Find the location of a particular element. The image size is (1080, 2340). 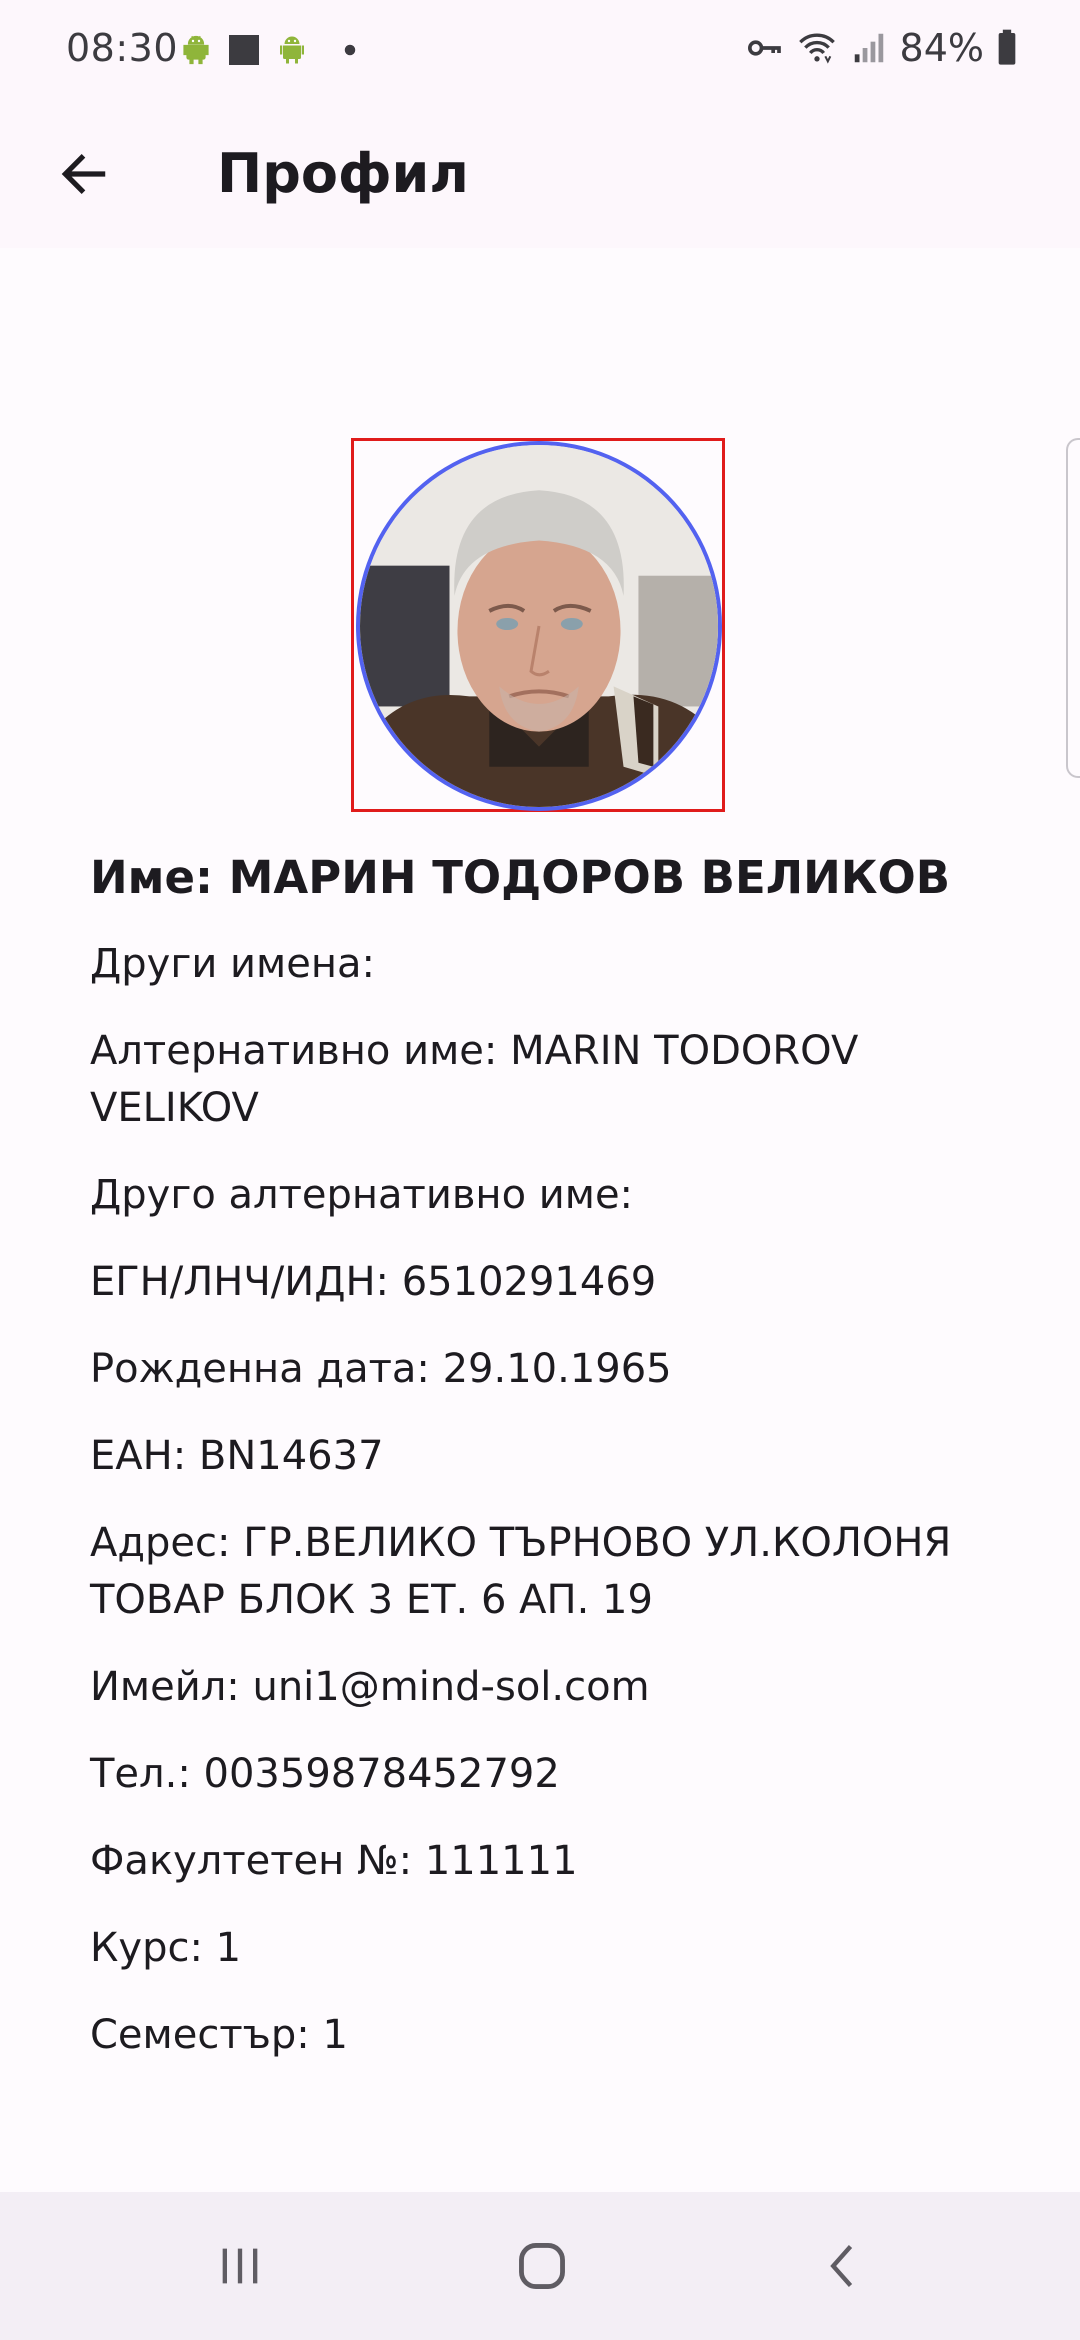

field-phone: Тел.: 00359878452792 is located at coordinates (325, 1774).